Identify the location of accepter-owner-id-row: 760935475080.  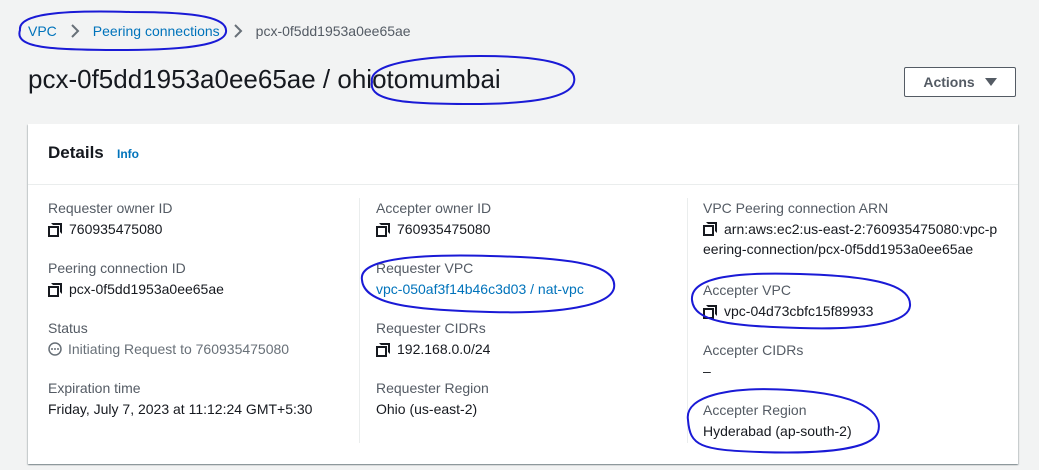
(433, 229).